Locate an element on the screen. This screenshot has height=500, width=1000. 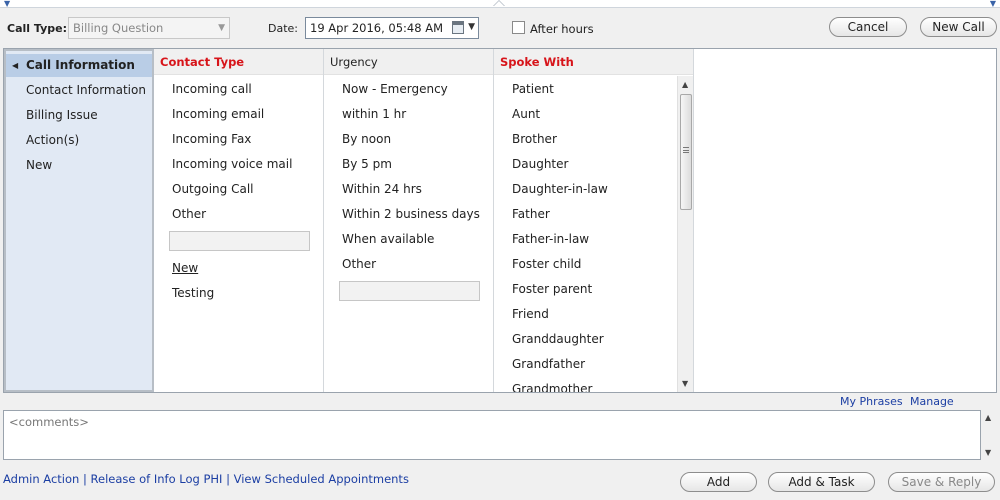
list-item: Granddaughter is located at coordinates (558, 339).